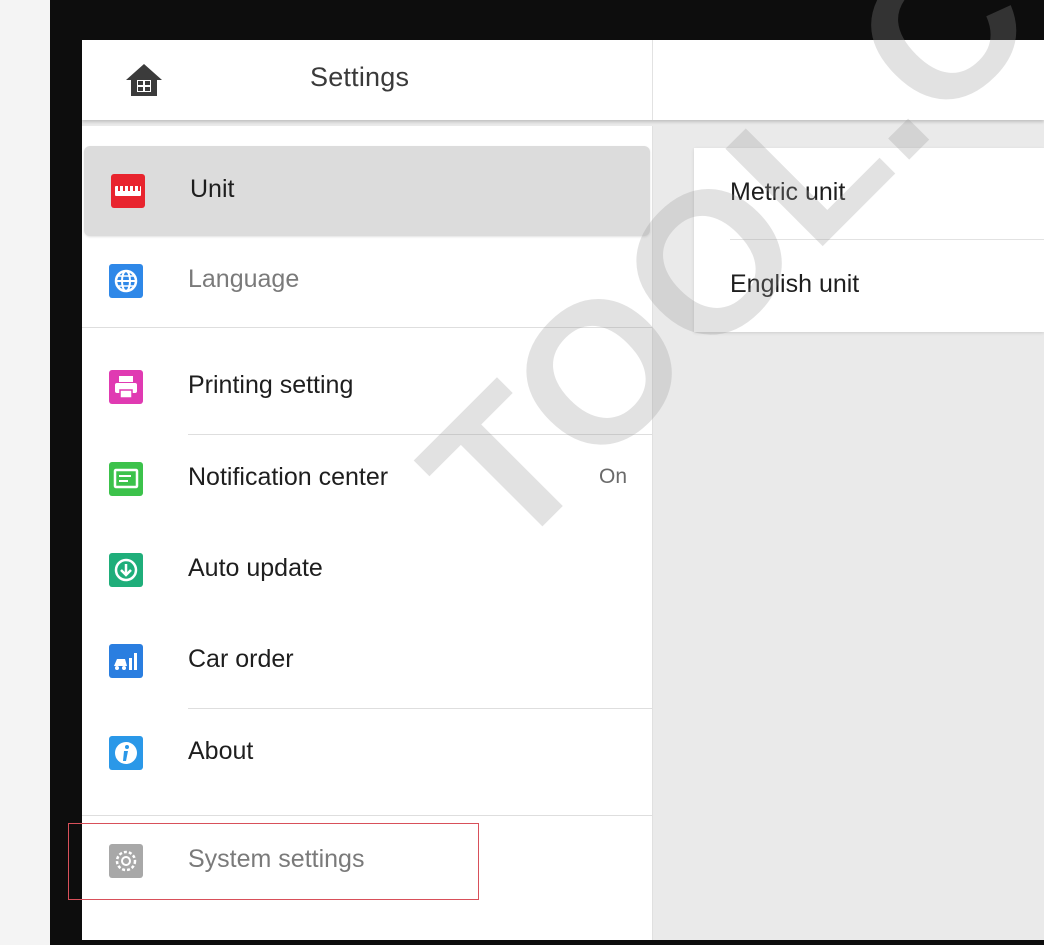  Describe the element at coordinates (367, 191) in the screenshot. I see `sidebar-item-unit: Unit` at that location.